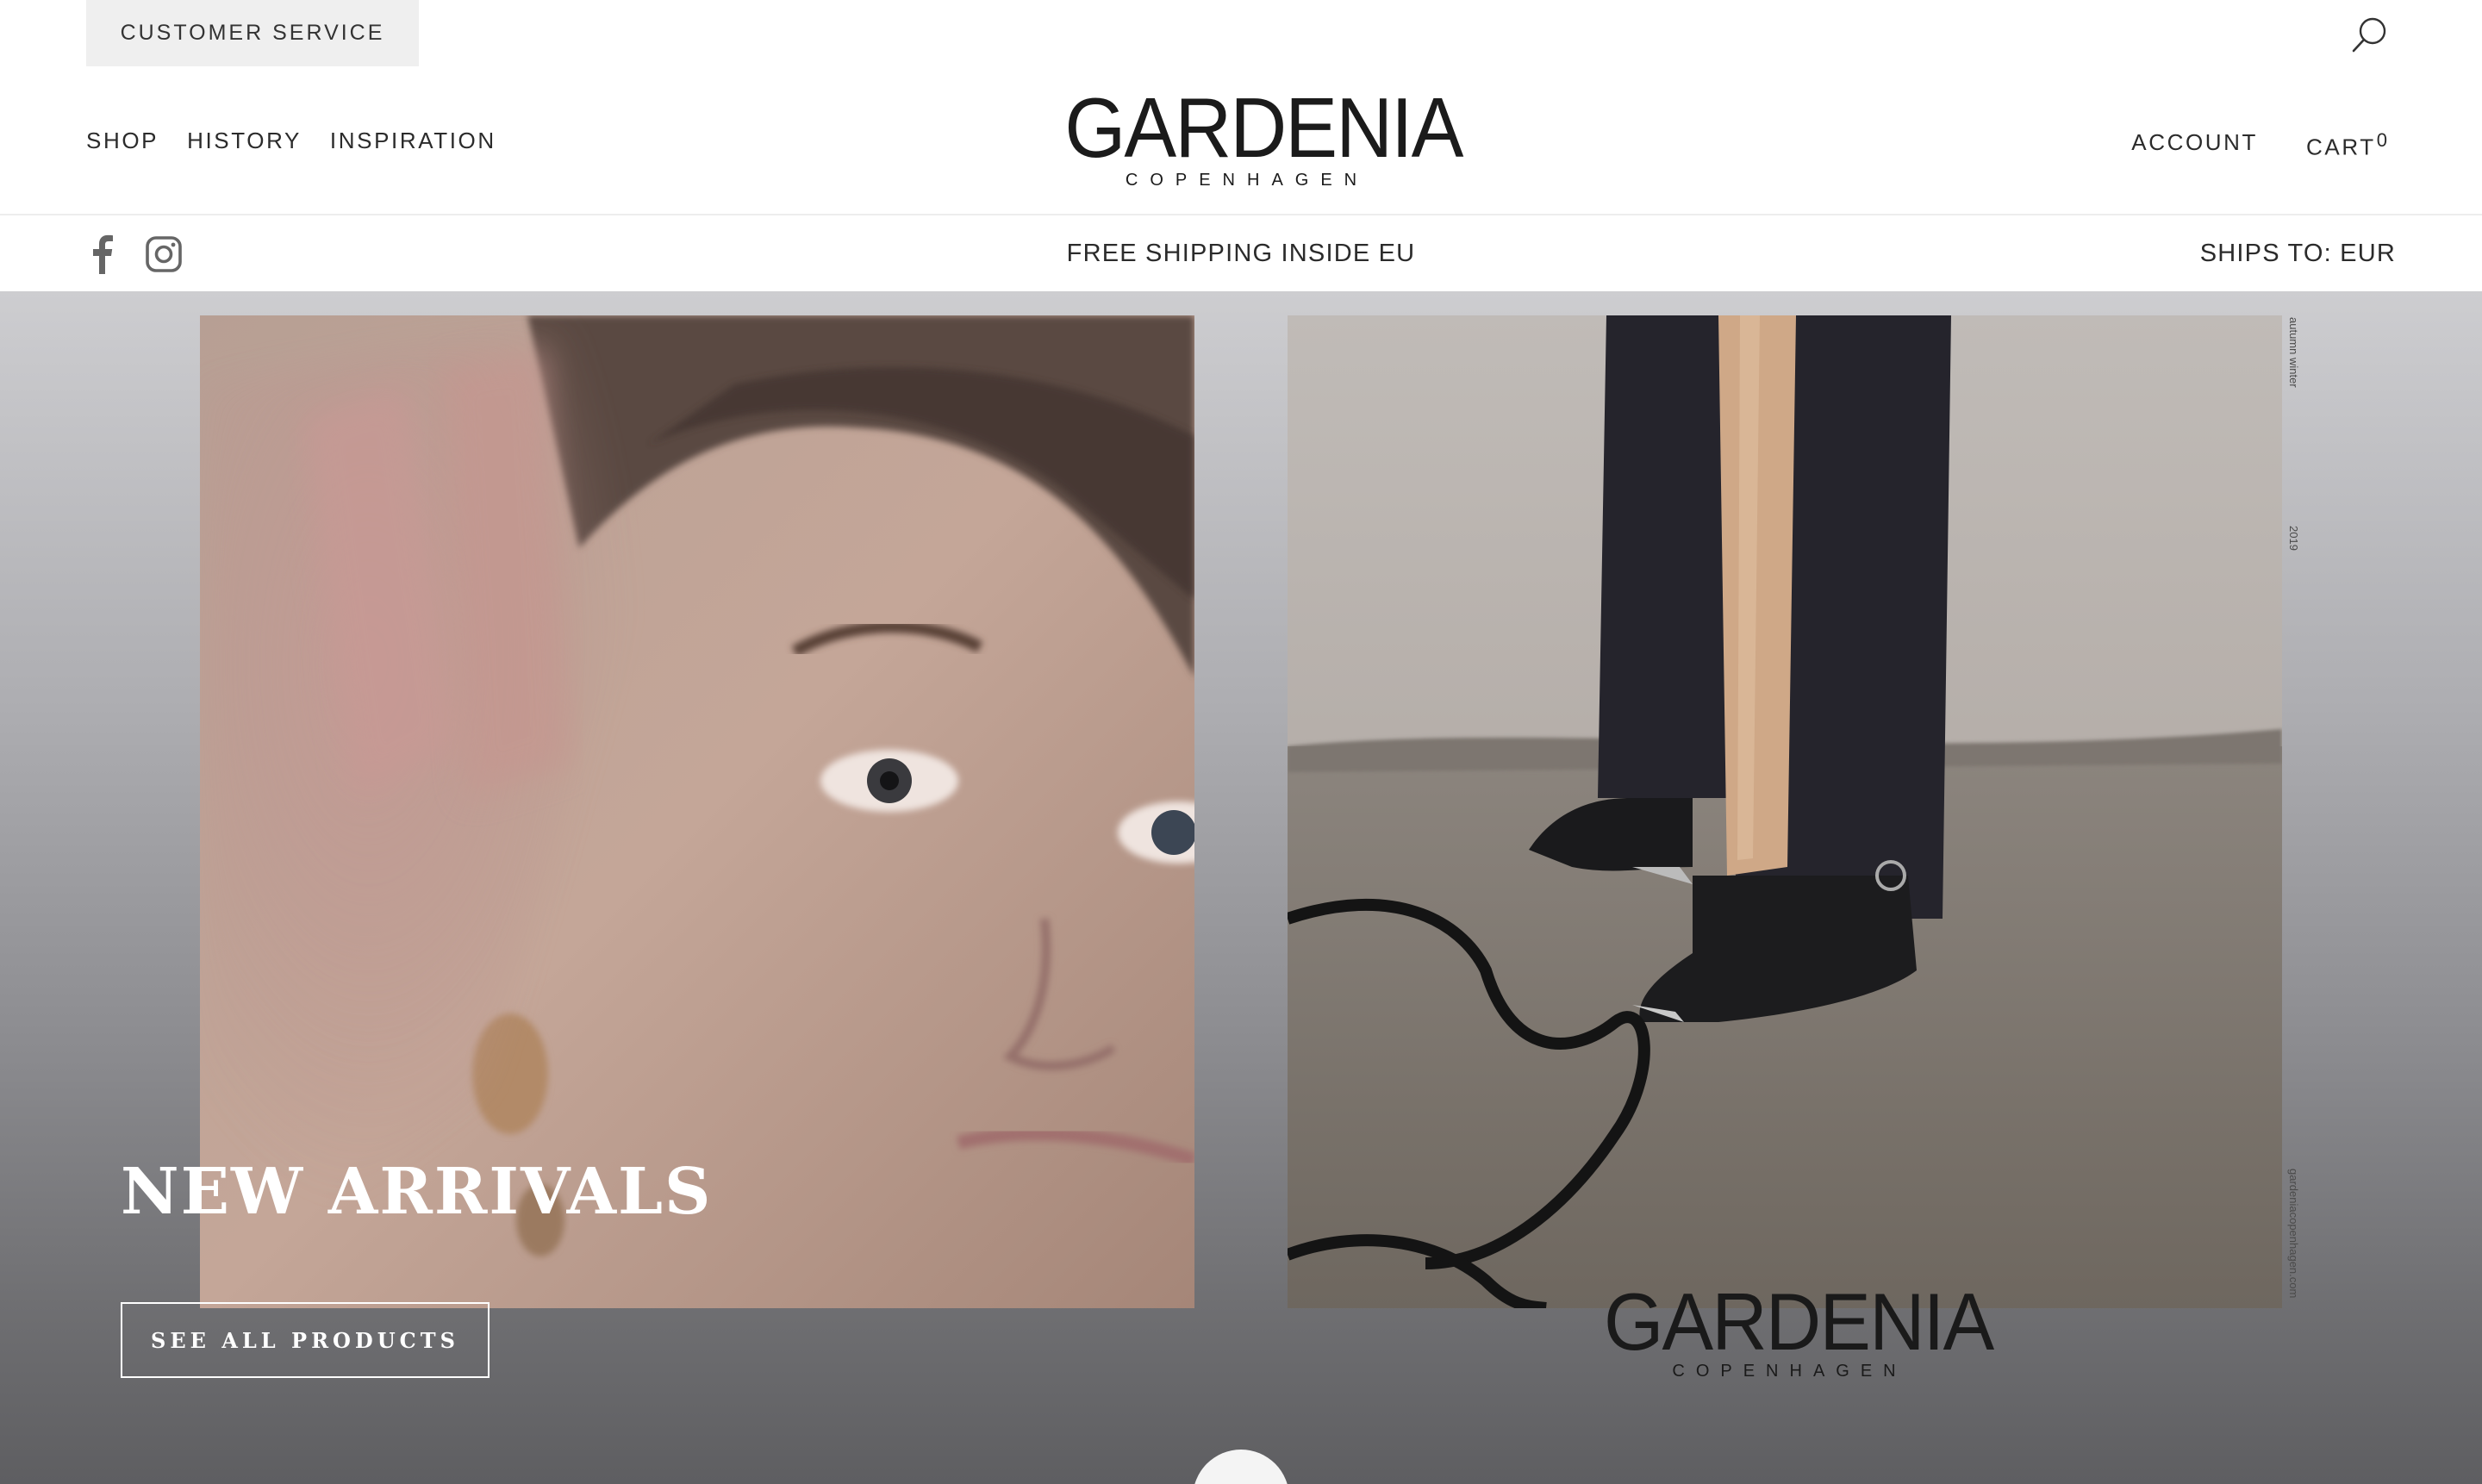 This screenshot has width=2482, height=1484. Describe the element at coordinates (2259, 145) in the screenshot. I see `account-nav: ACCOUNT CART0` at that location.